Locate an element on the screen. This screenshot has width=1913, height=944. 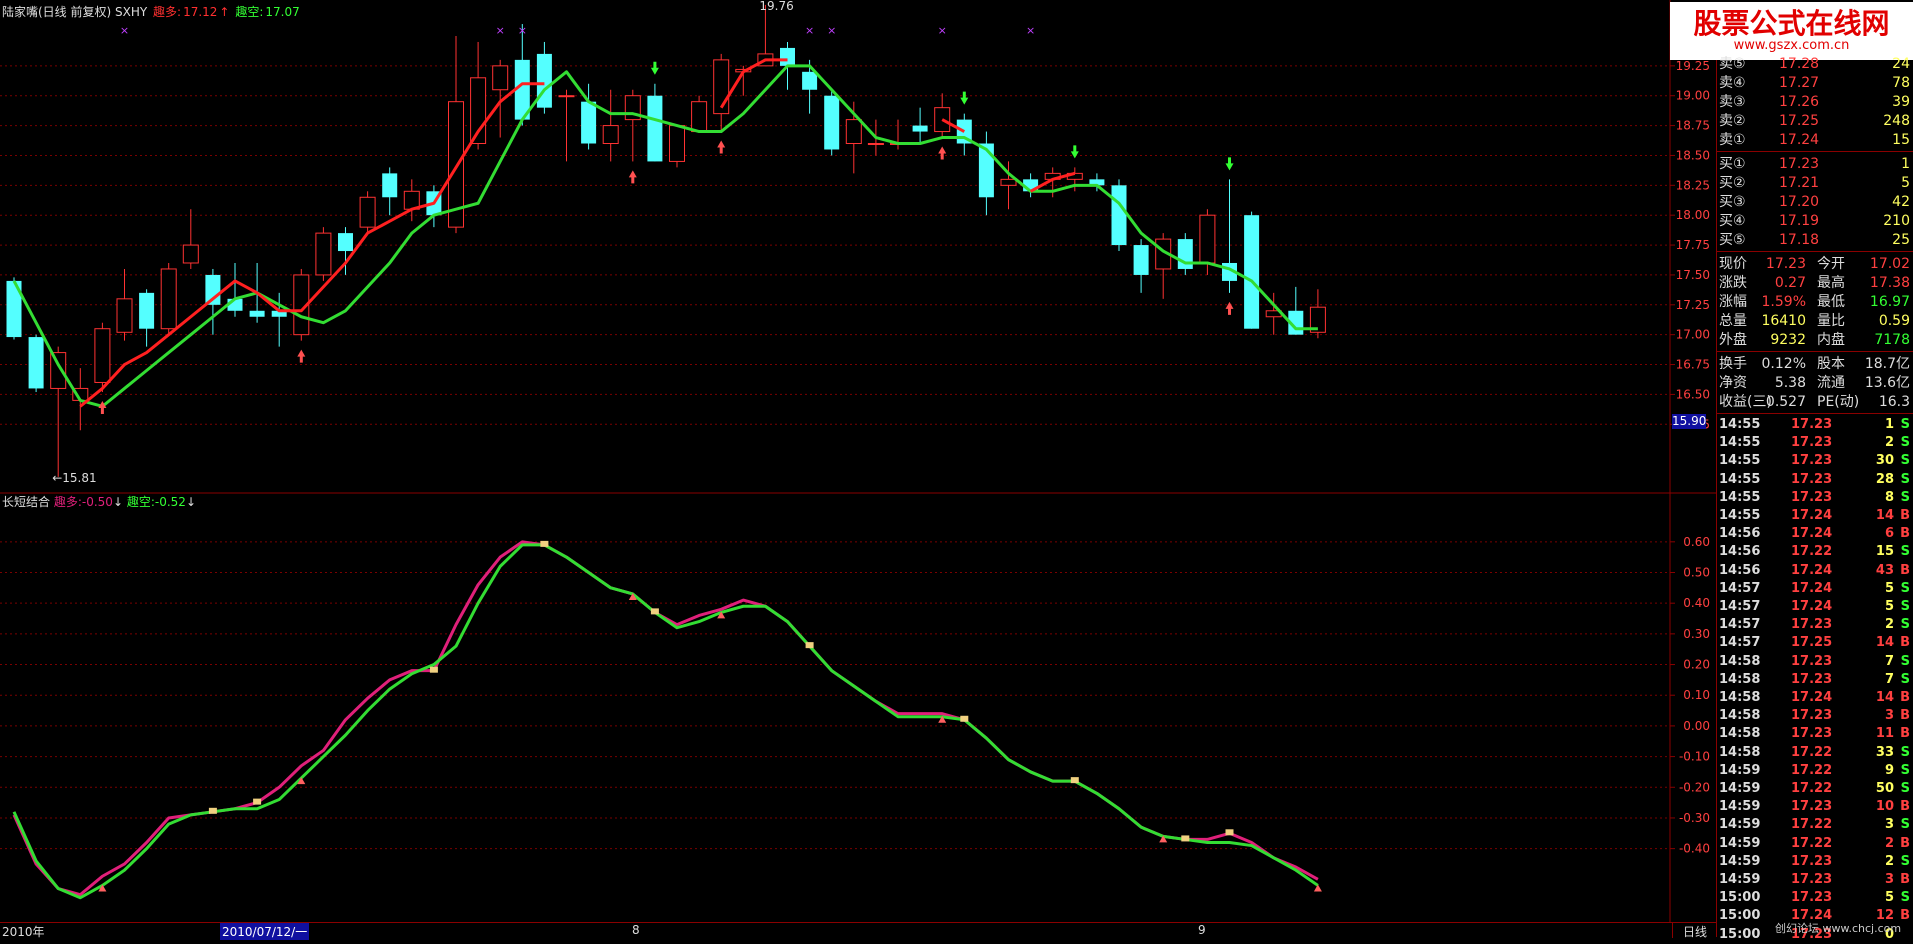
bid-price: 17.21 is located at coordinates (1799, 183).